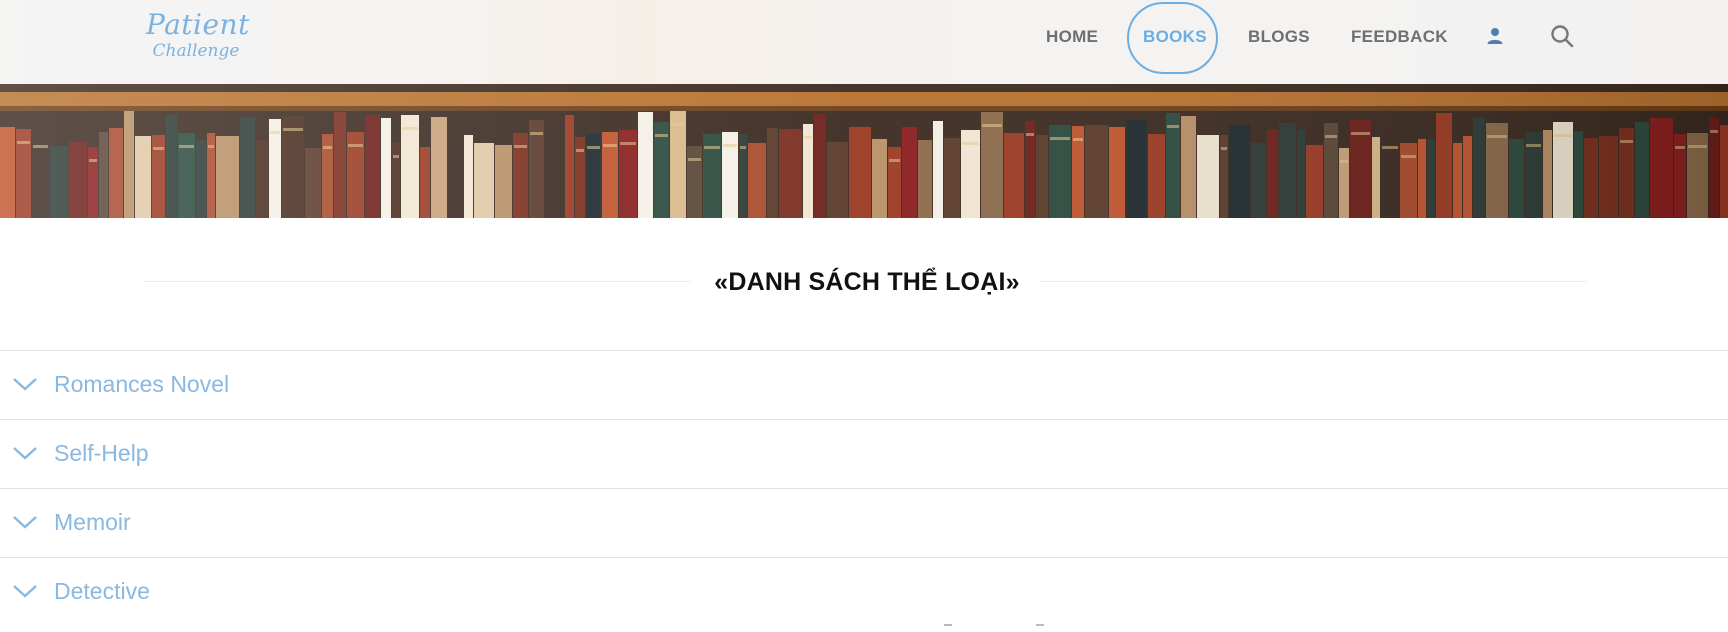  Describe the element at coordinates (864, 453) in the screenshot. I see `accordion-item-self-help: Self-Help` at that location.